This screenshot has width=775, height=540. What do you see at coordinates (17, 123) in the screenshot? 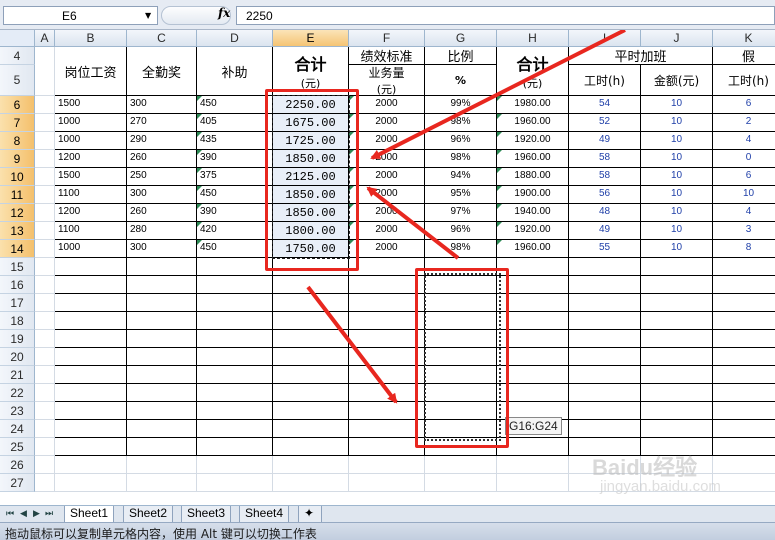
I see `row-header-7: 7` at bounding box center [17, 123].